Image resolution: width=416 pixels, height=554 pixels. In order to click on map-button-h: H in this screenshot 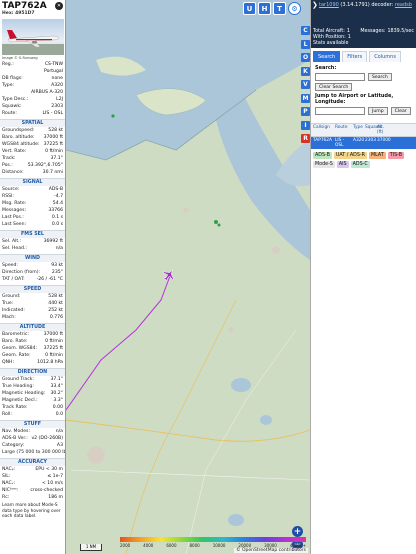, I will do `click(264, 8)`.